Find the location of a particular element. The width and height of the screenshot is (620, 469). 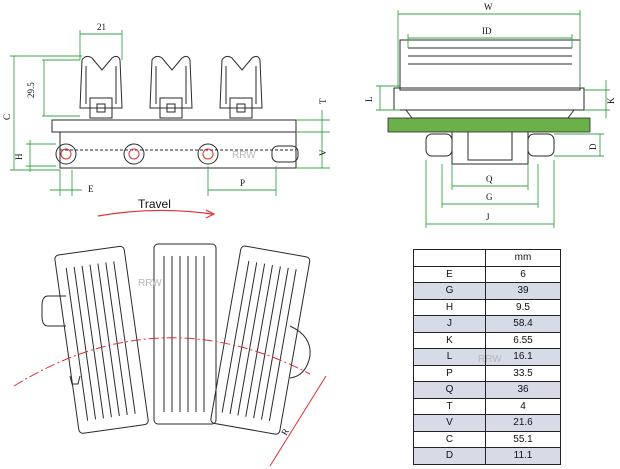

travel-arrow is located at coordinates (155, 213).